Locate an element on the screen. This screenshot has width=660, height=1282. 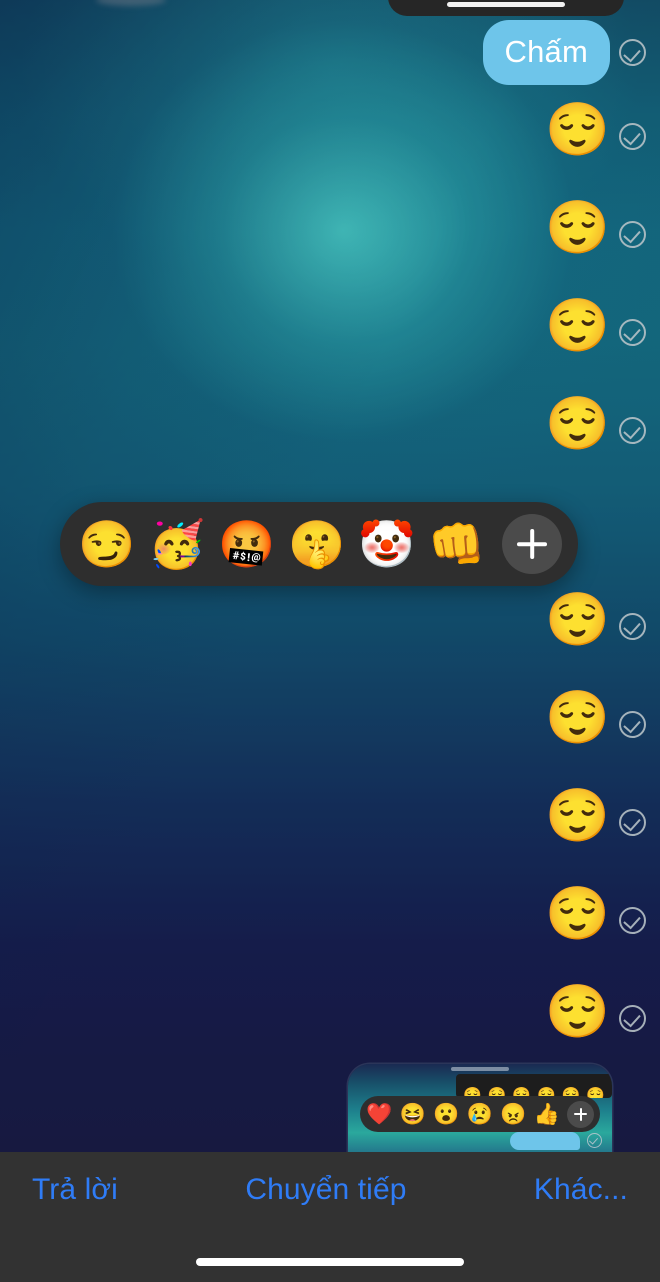
mini-check-circle-icon is located at coordinates (594, 1140).